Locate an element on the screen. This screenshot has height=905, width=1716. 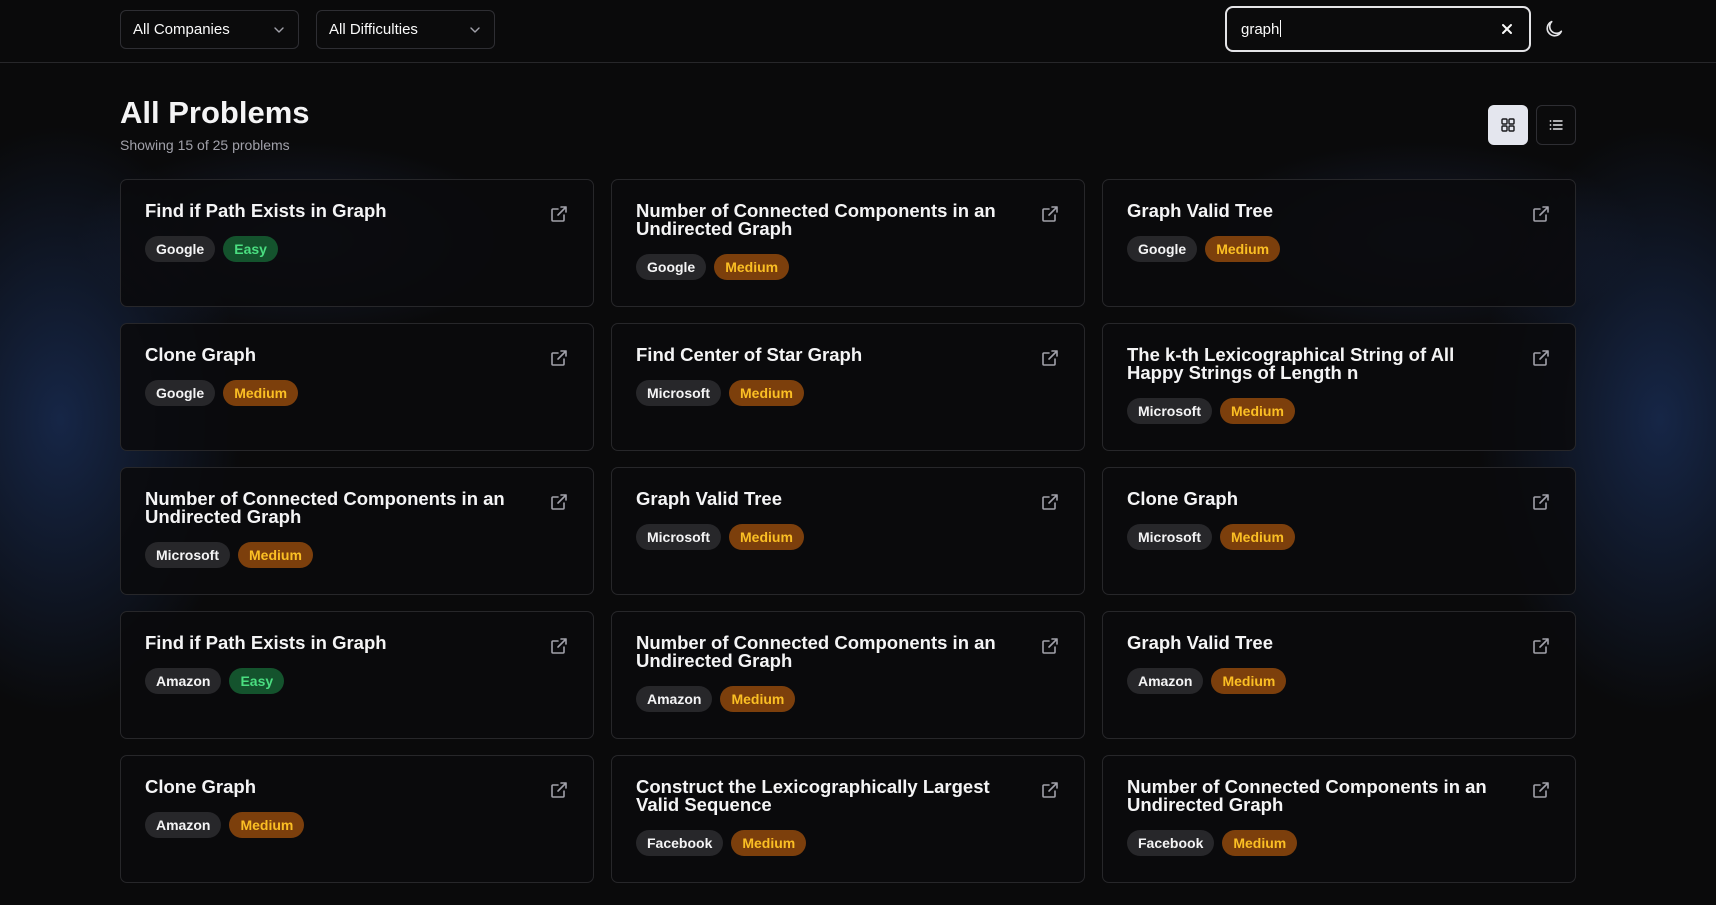
company-filter-select: All Companies is located at coordinates (209, 29).